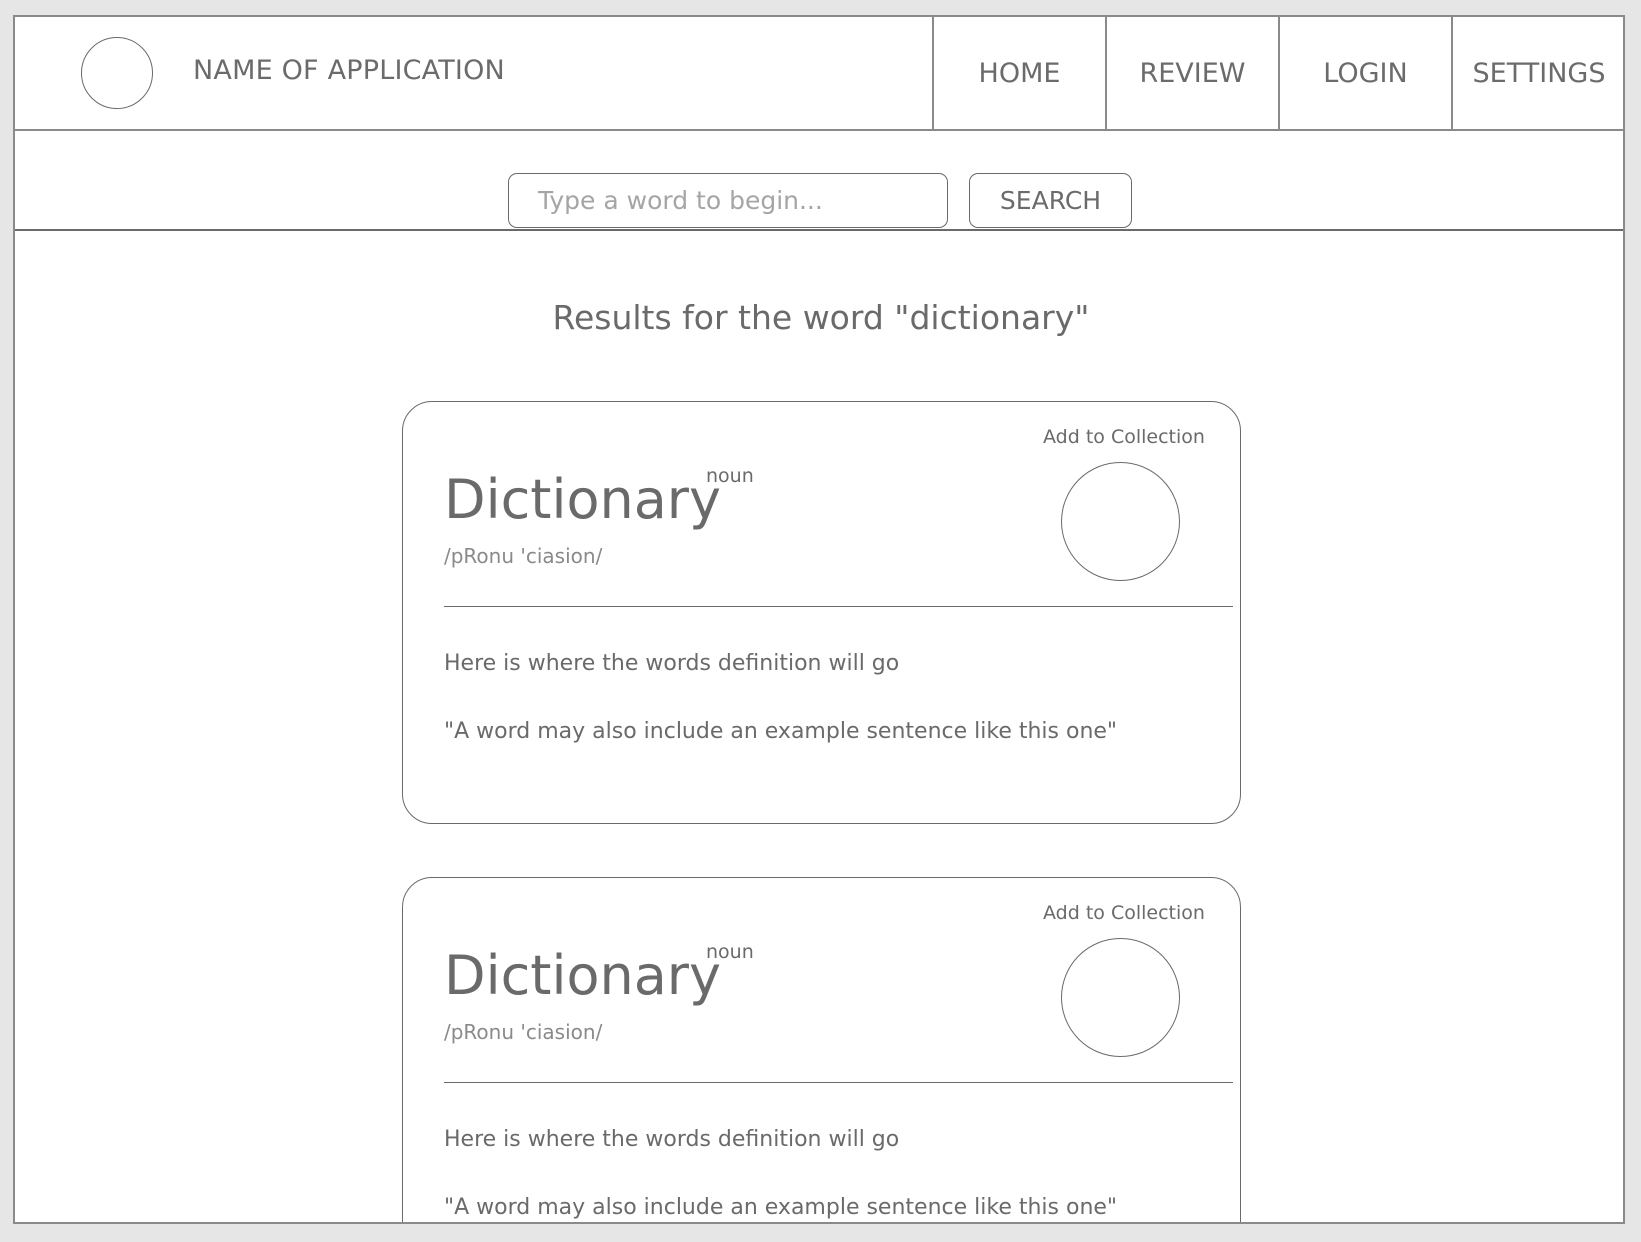 The width and height of the screenshot is (1641, 1242). I want to click on search-bar: SEARCH, so click(819, 181).